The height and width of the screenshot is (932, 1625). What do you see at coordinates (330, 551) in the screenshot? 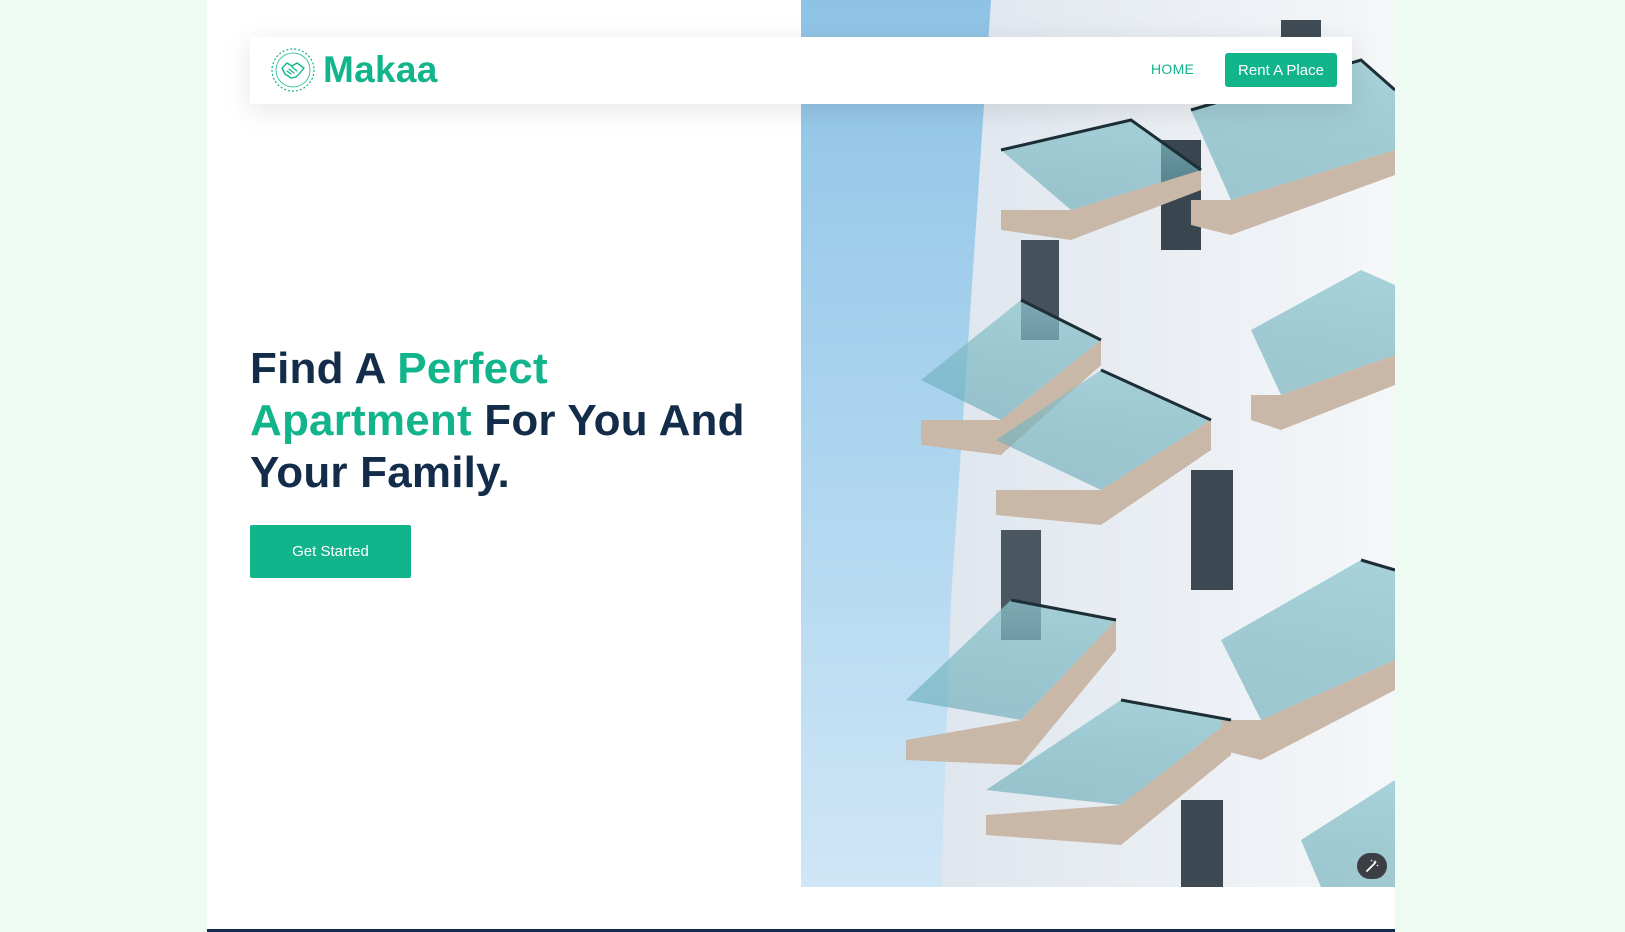
I see `get-started-button: Get Started` at bounding box center [330, 551].